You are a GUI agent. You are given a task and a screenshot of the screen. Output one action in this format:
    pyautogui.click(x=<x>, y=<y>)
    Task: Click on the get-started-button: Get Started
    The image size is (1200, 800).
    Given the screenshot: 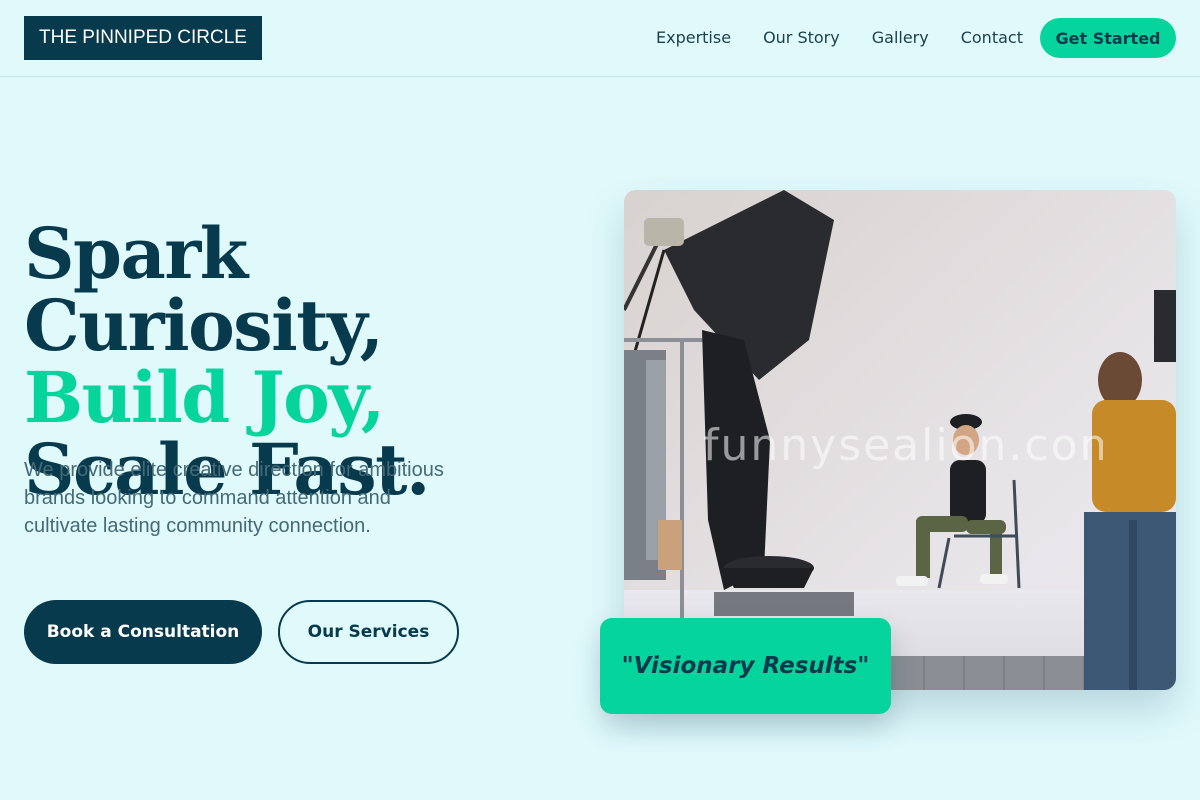 What is the action you would take?
    pyautogui.click(x=1108, y=38)
    